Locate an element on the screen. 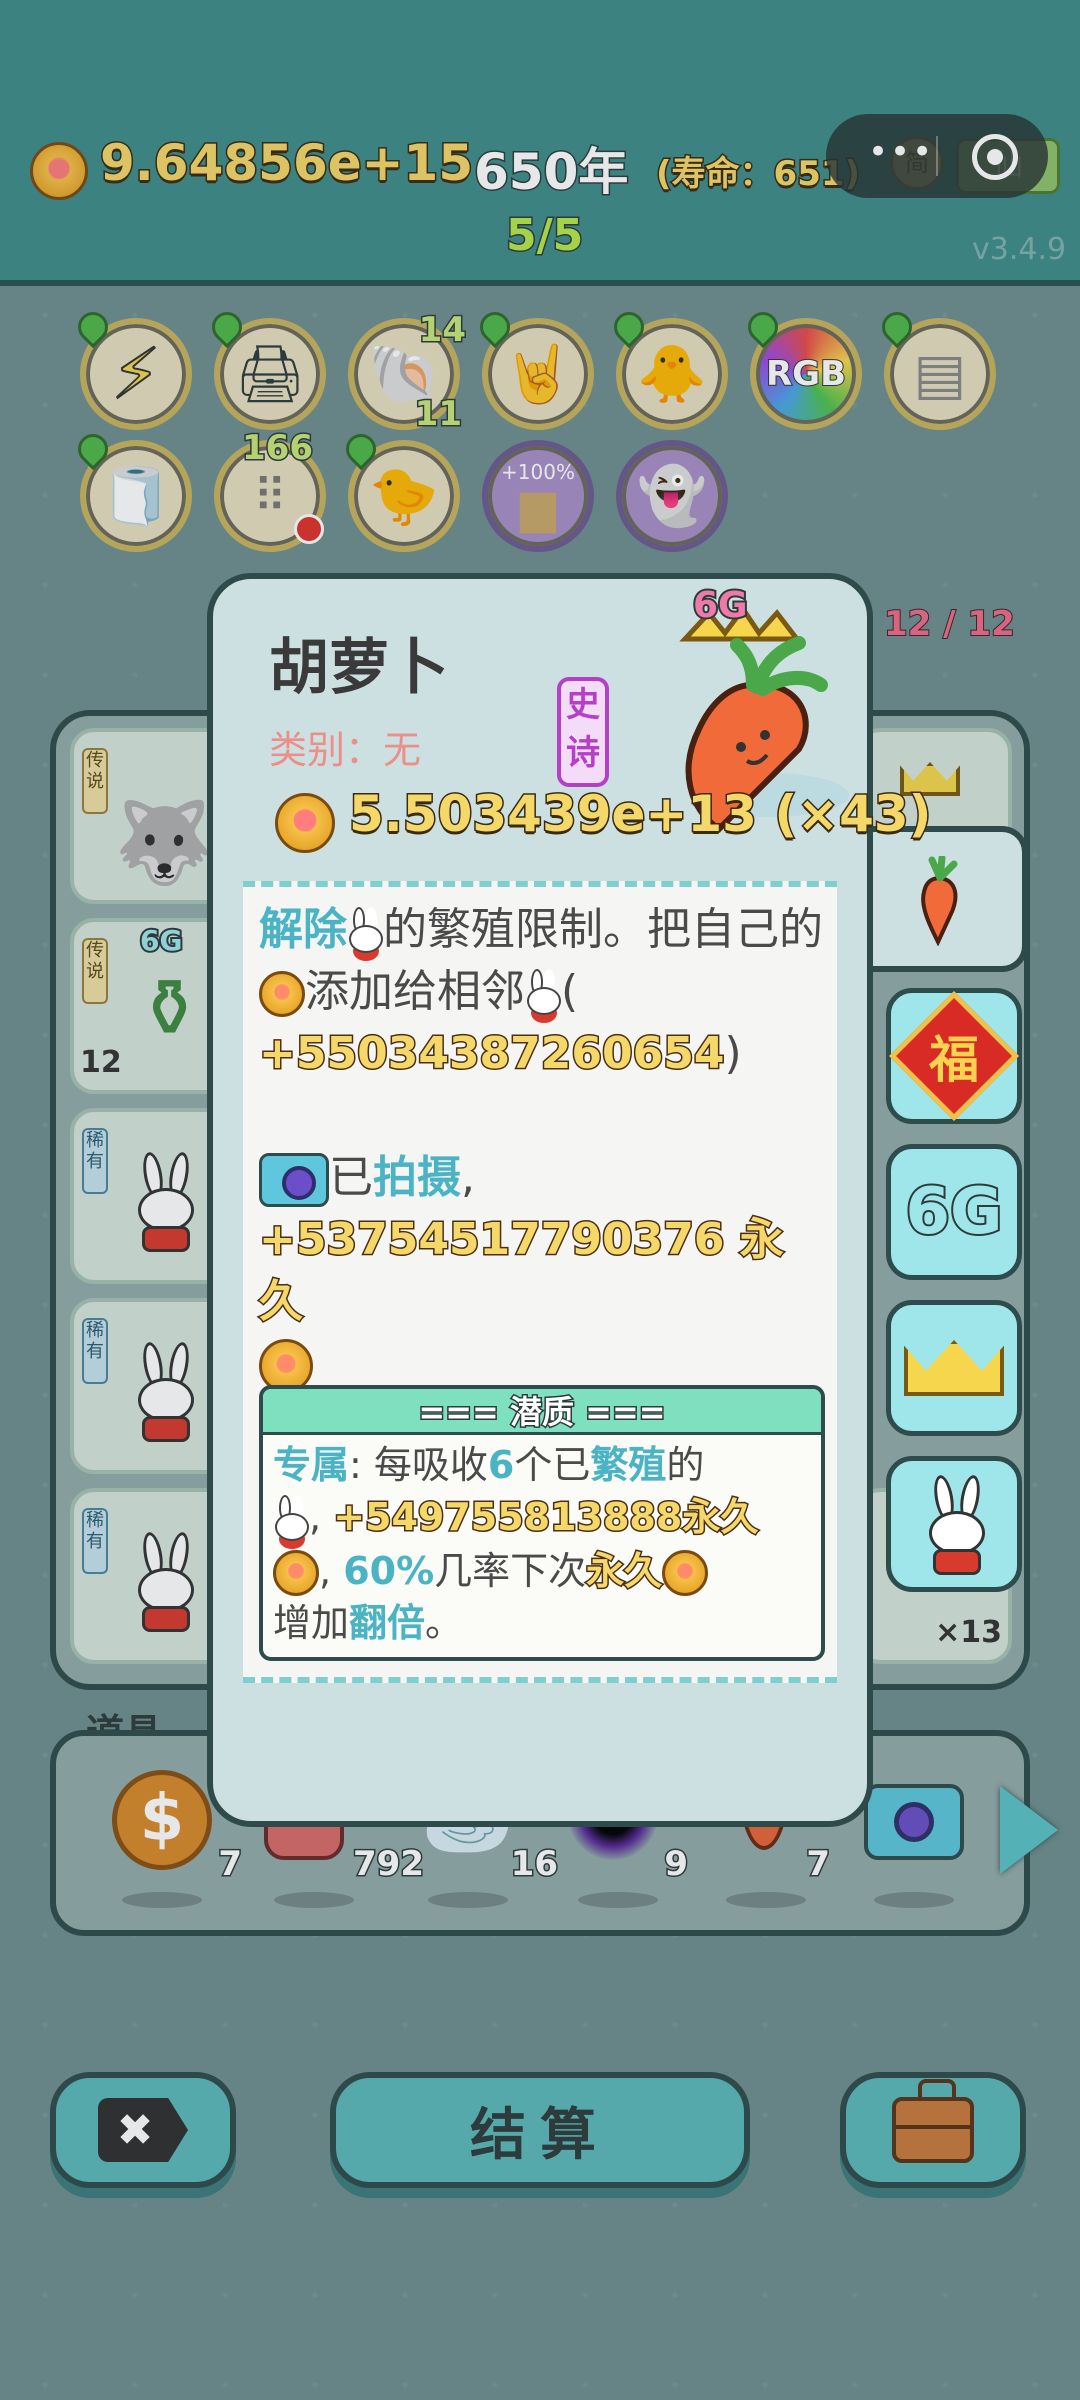  symbol-category: 类别：无 is located at coordinates (345, 750).